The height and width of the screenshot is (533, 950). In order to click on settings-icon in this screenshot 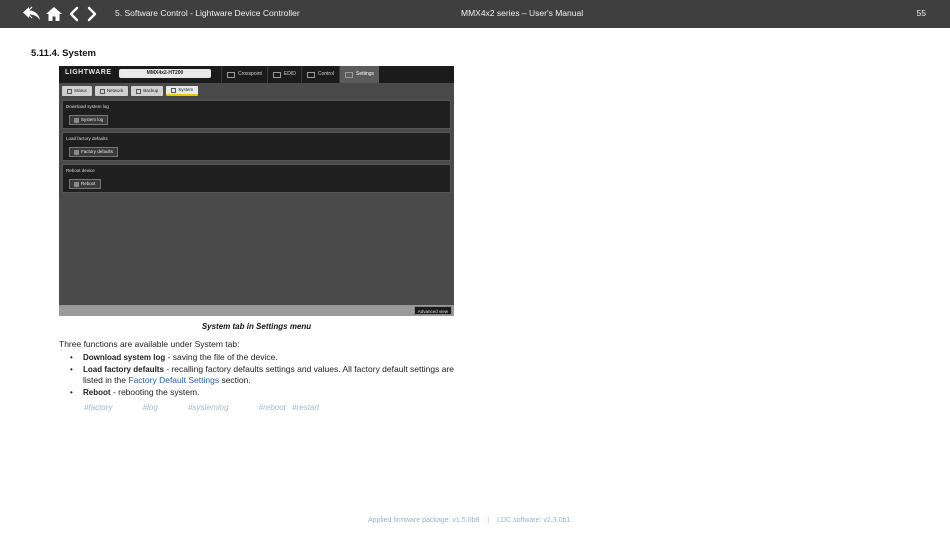, I will do `click(348, 74)`.